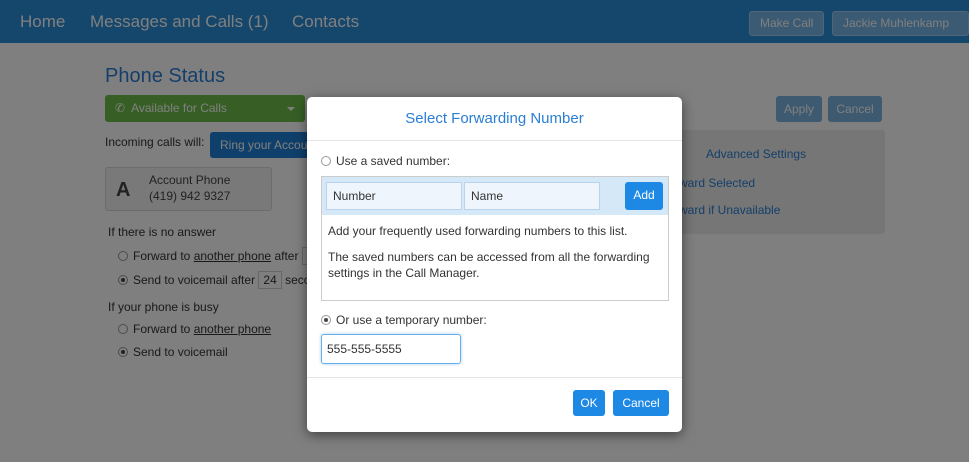 The height and width of the screenshot is (462, 969). What do you see at coordinates (326, 320) in the screenshot?
I see `radio-selected-icon` at bounding box center [326, 320].